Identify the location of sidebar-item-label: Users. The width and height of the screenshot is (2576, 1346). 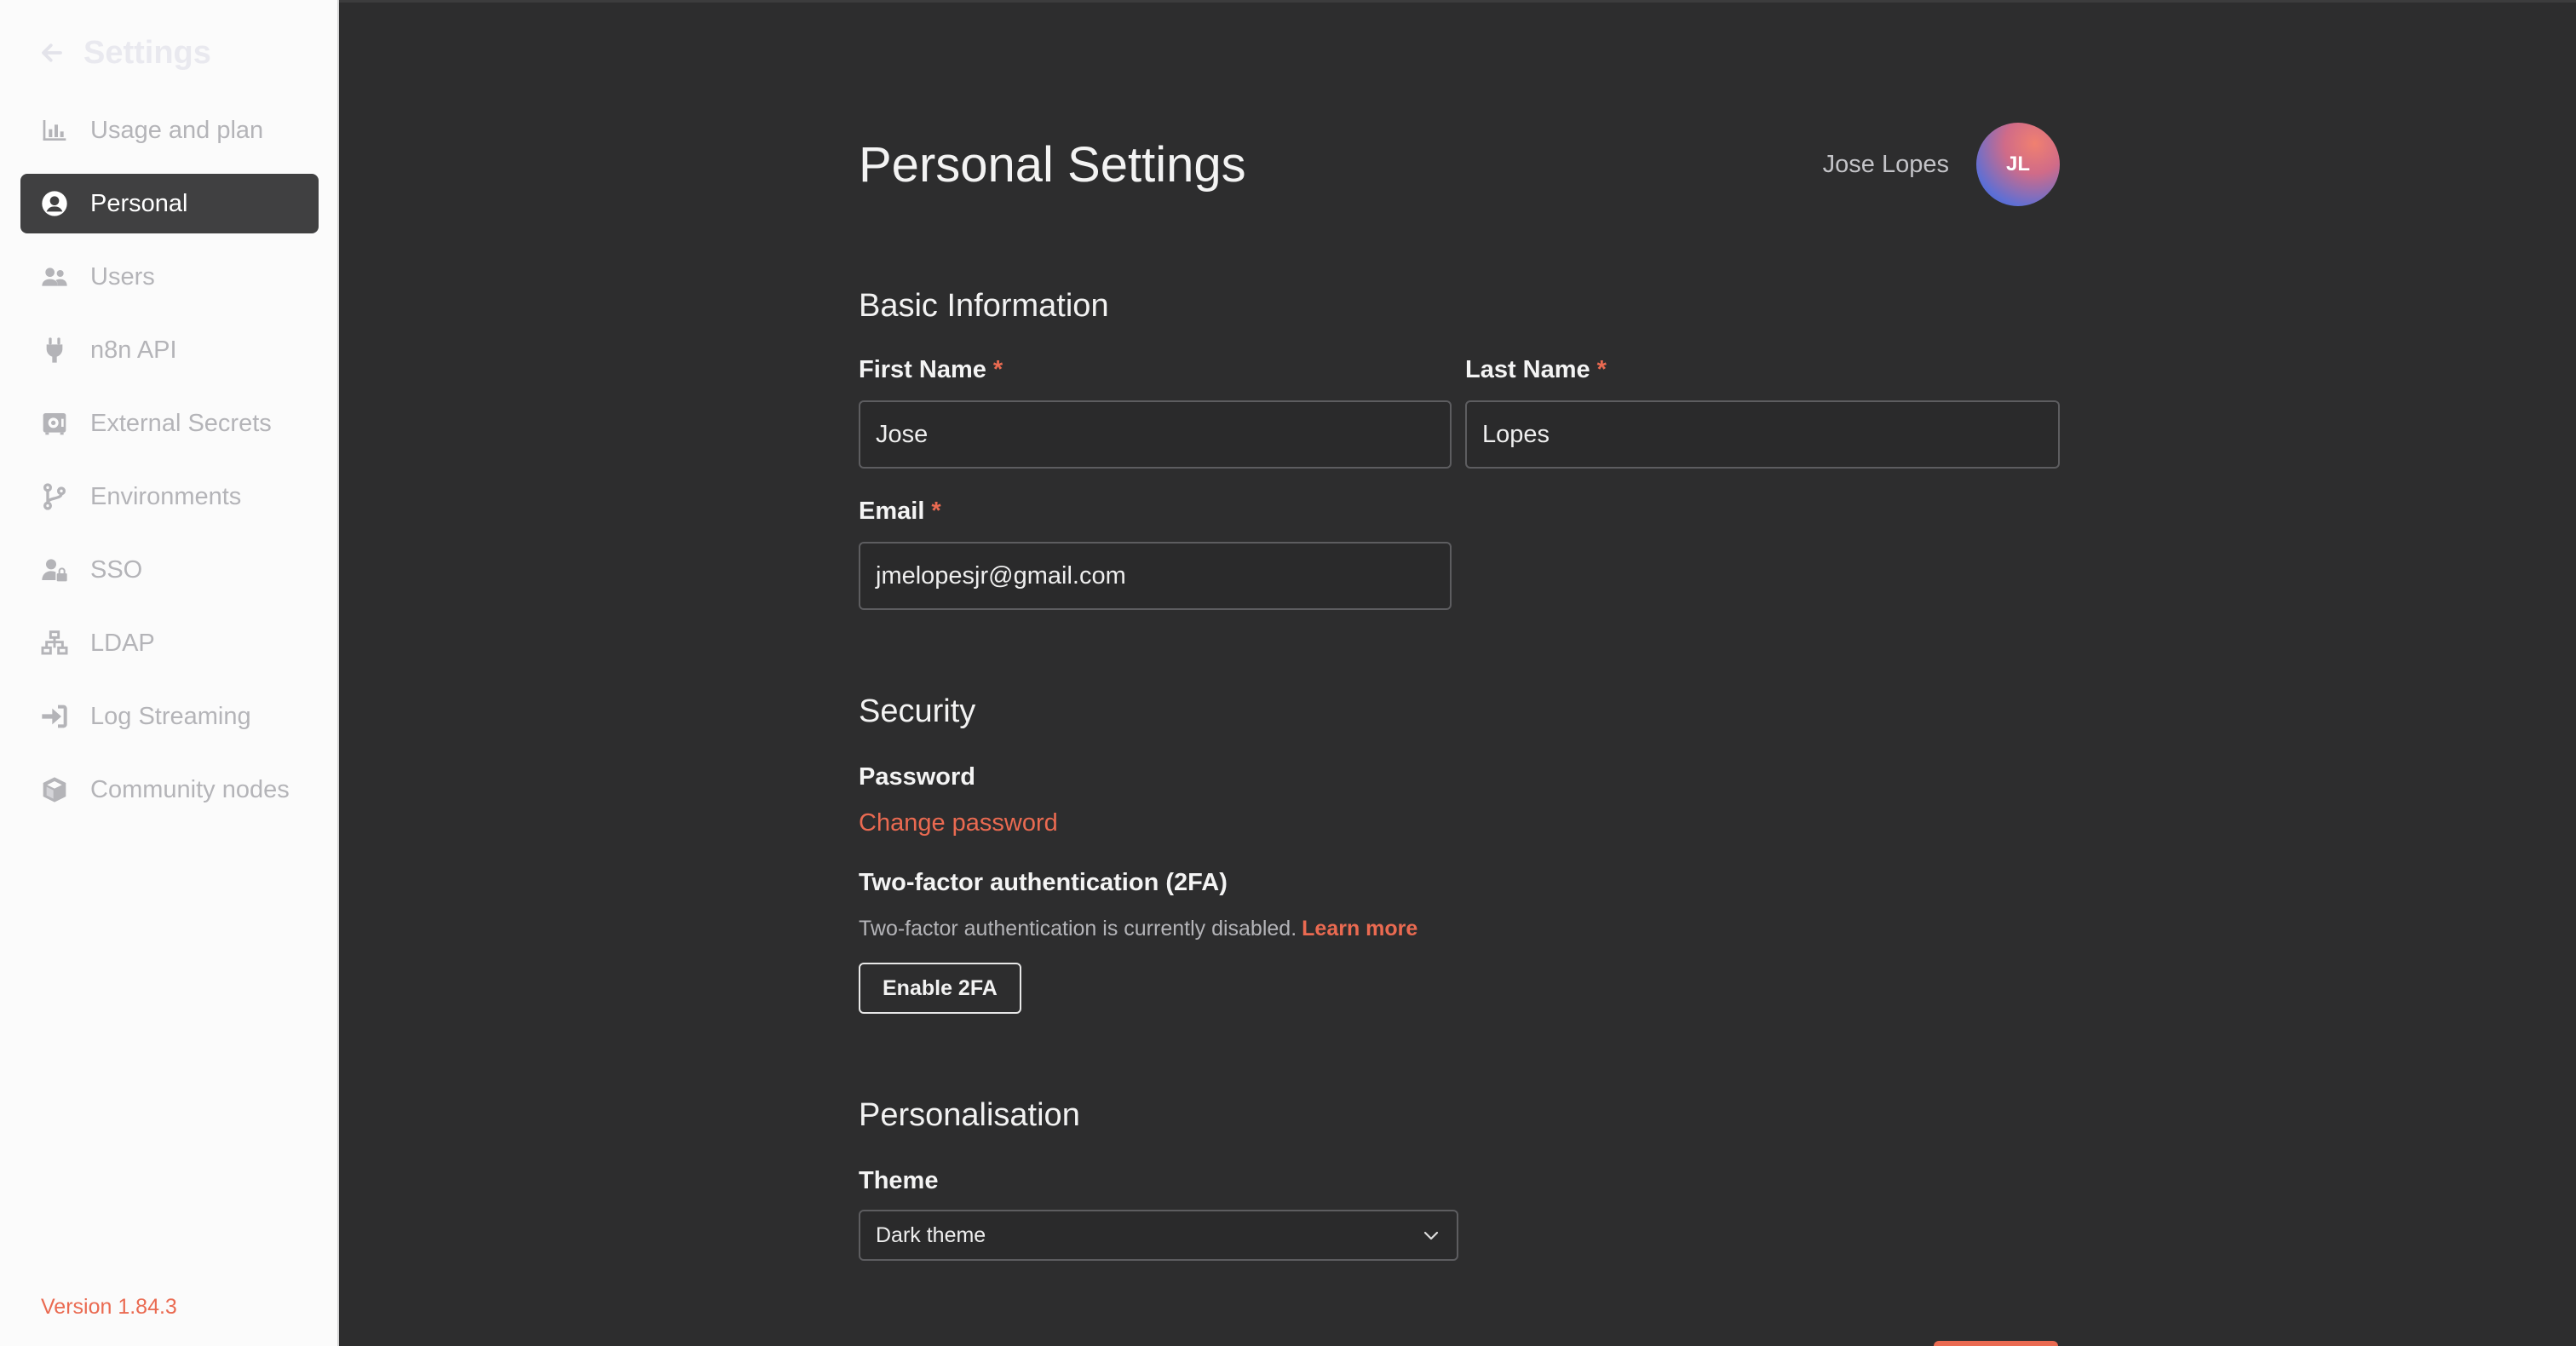
(123, 276).